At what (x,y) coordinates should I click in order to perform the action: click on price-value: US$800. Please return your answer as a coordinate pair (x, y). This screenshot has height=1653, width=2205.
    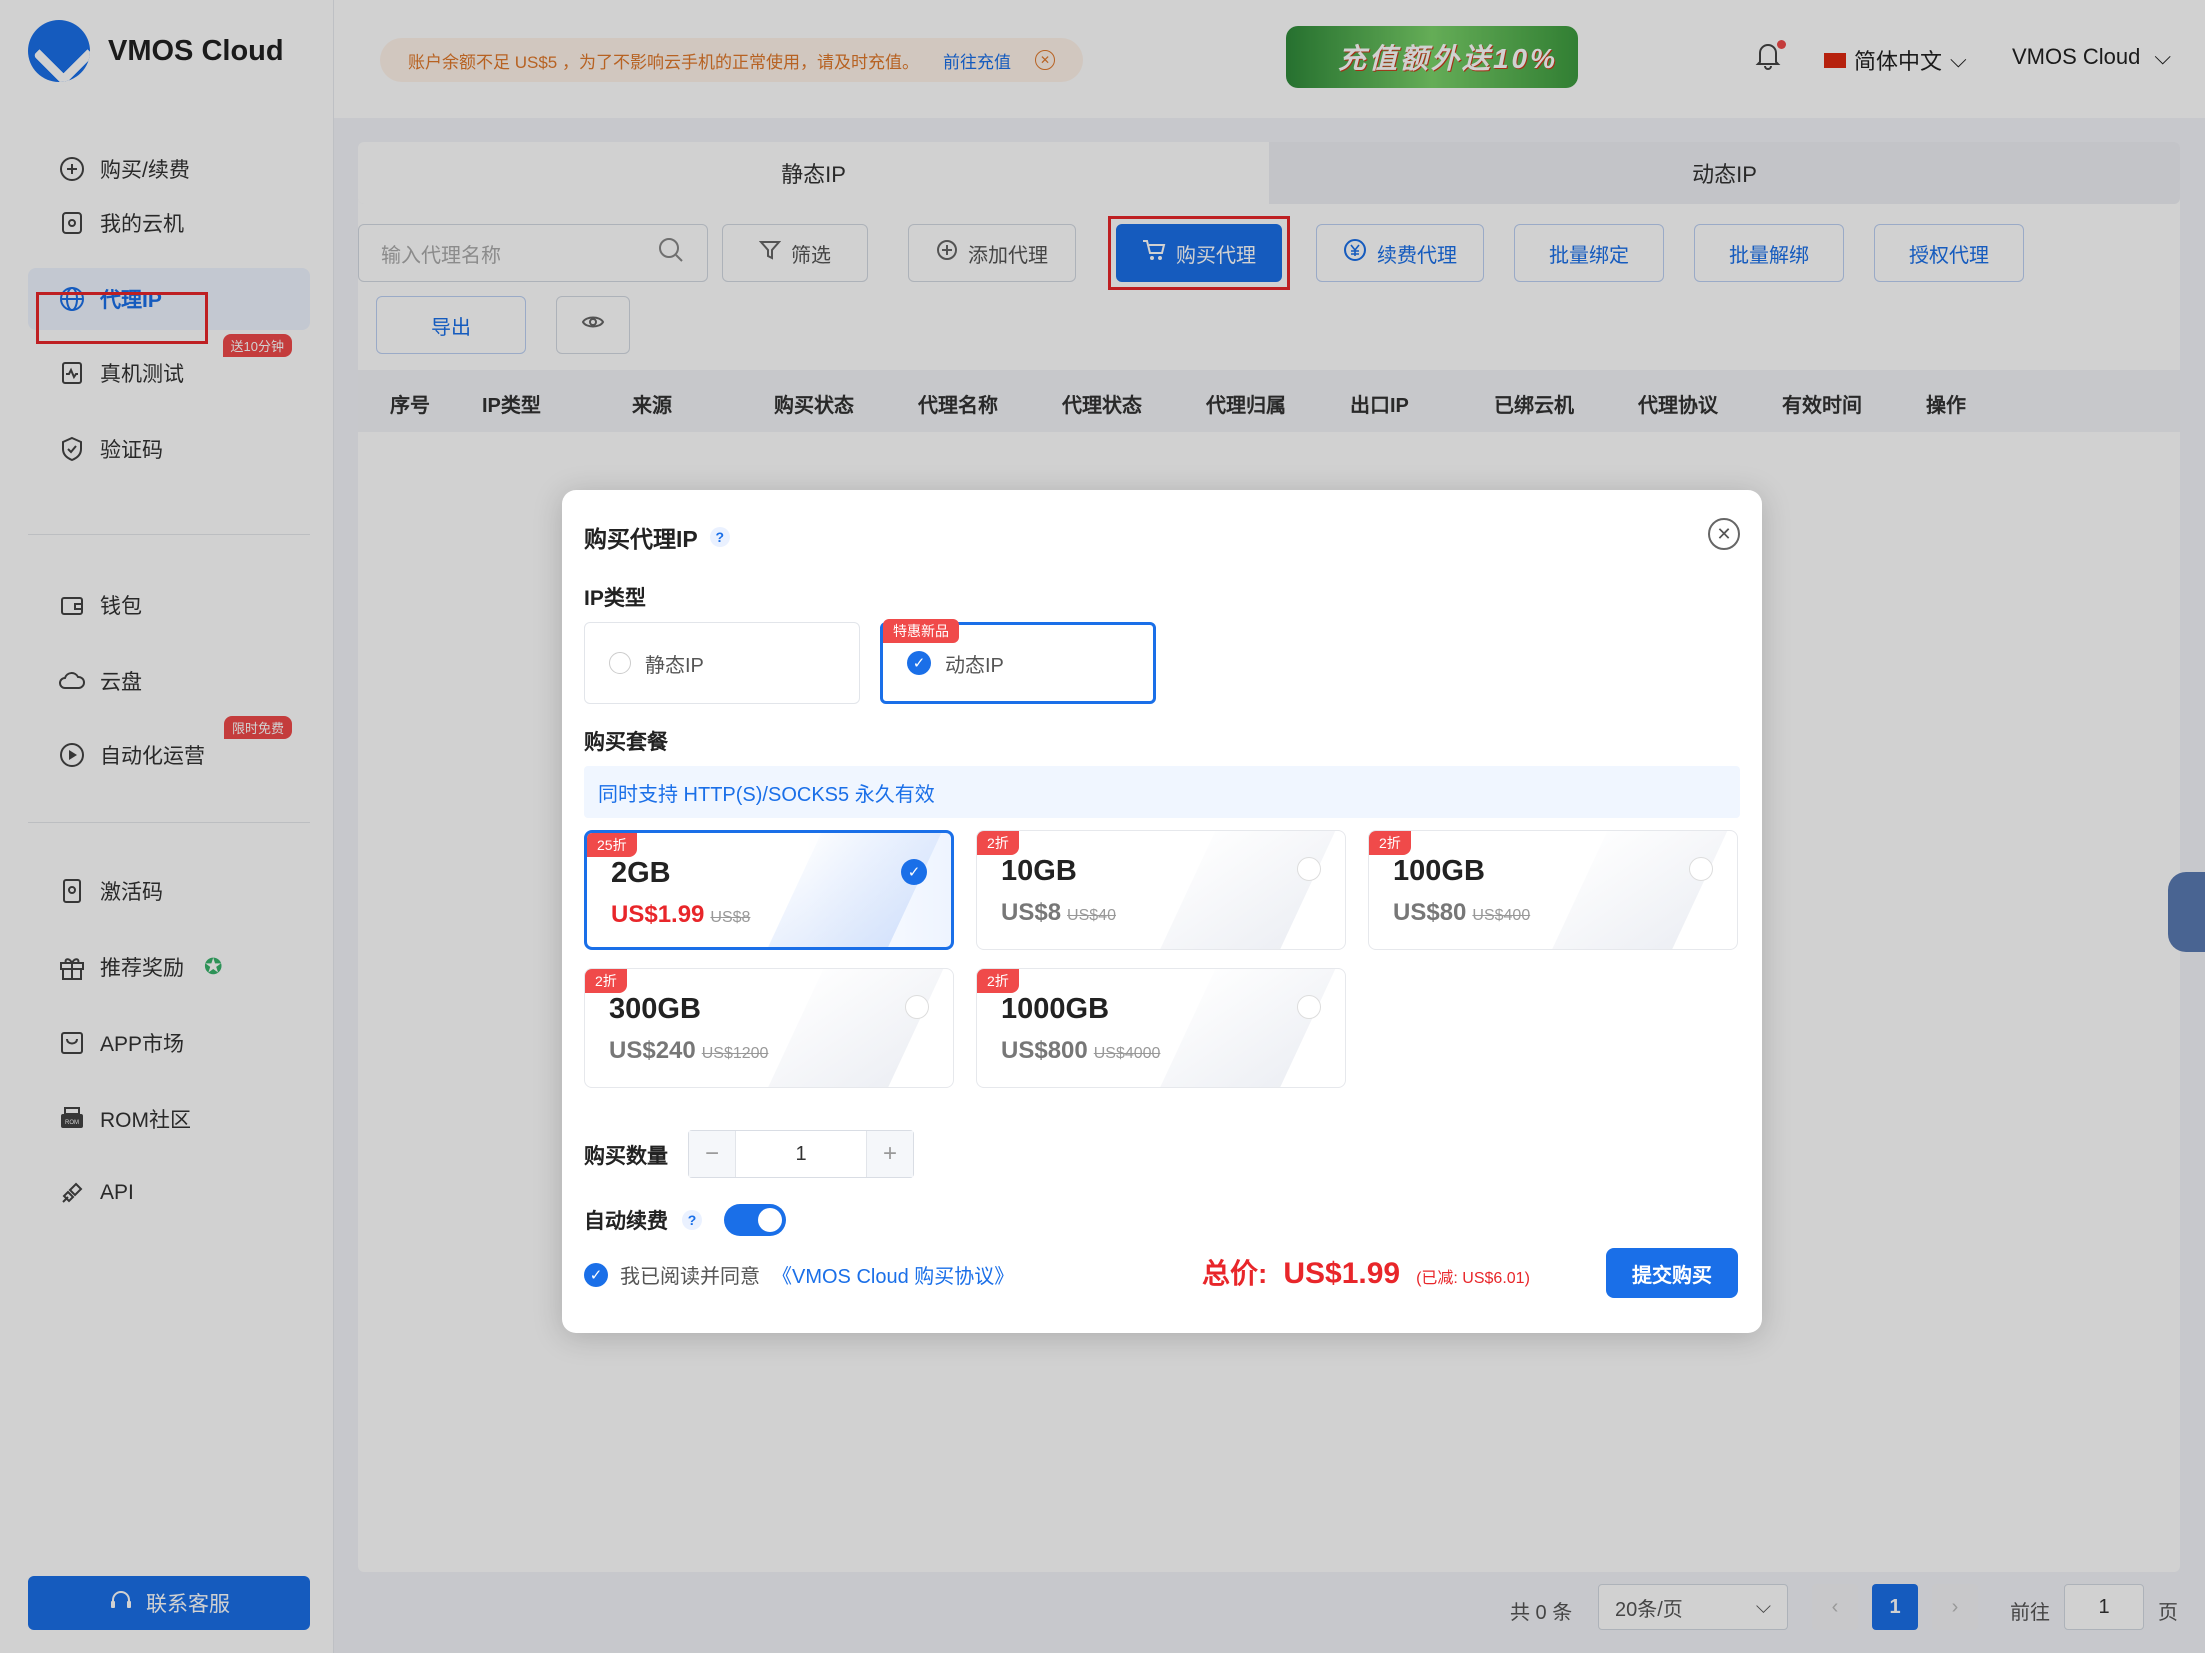
    Looking at the image, I should click on (1044, 1050).